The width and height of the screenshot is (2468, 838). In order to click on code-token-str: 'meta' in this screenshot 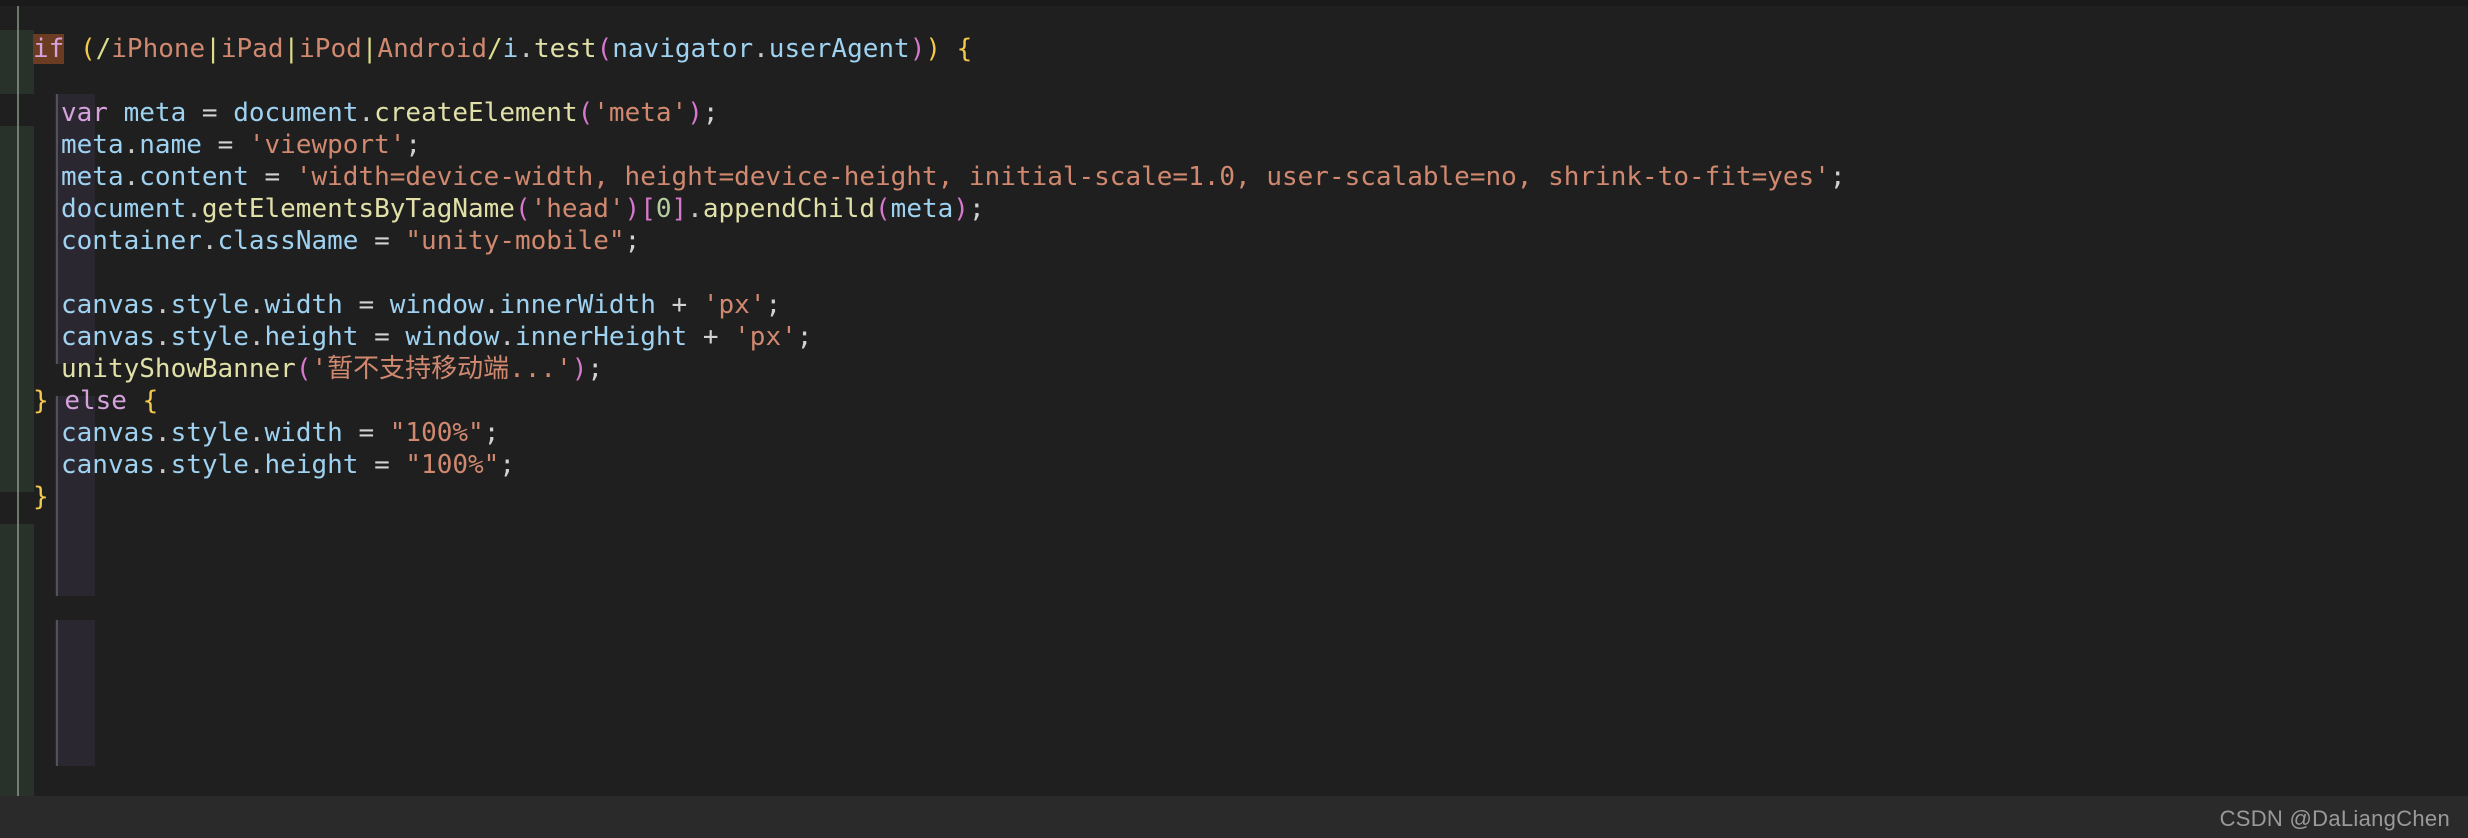, I will do `click(640, 113)`.